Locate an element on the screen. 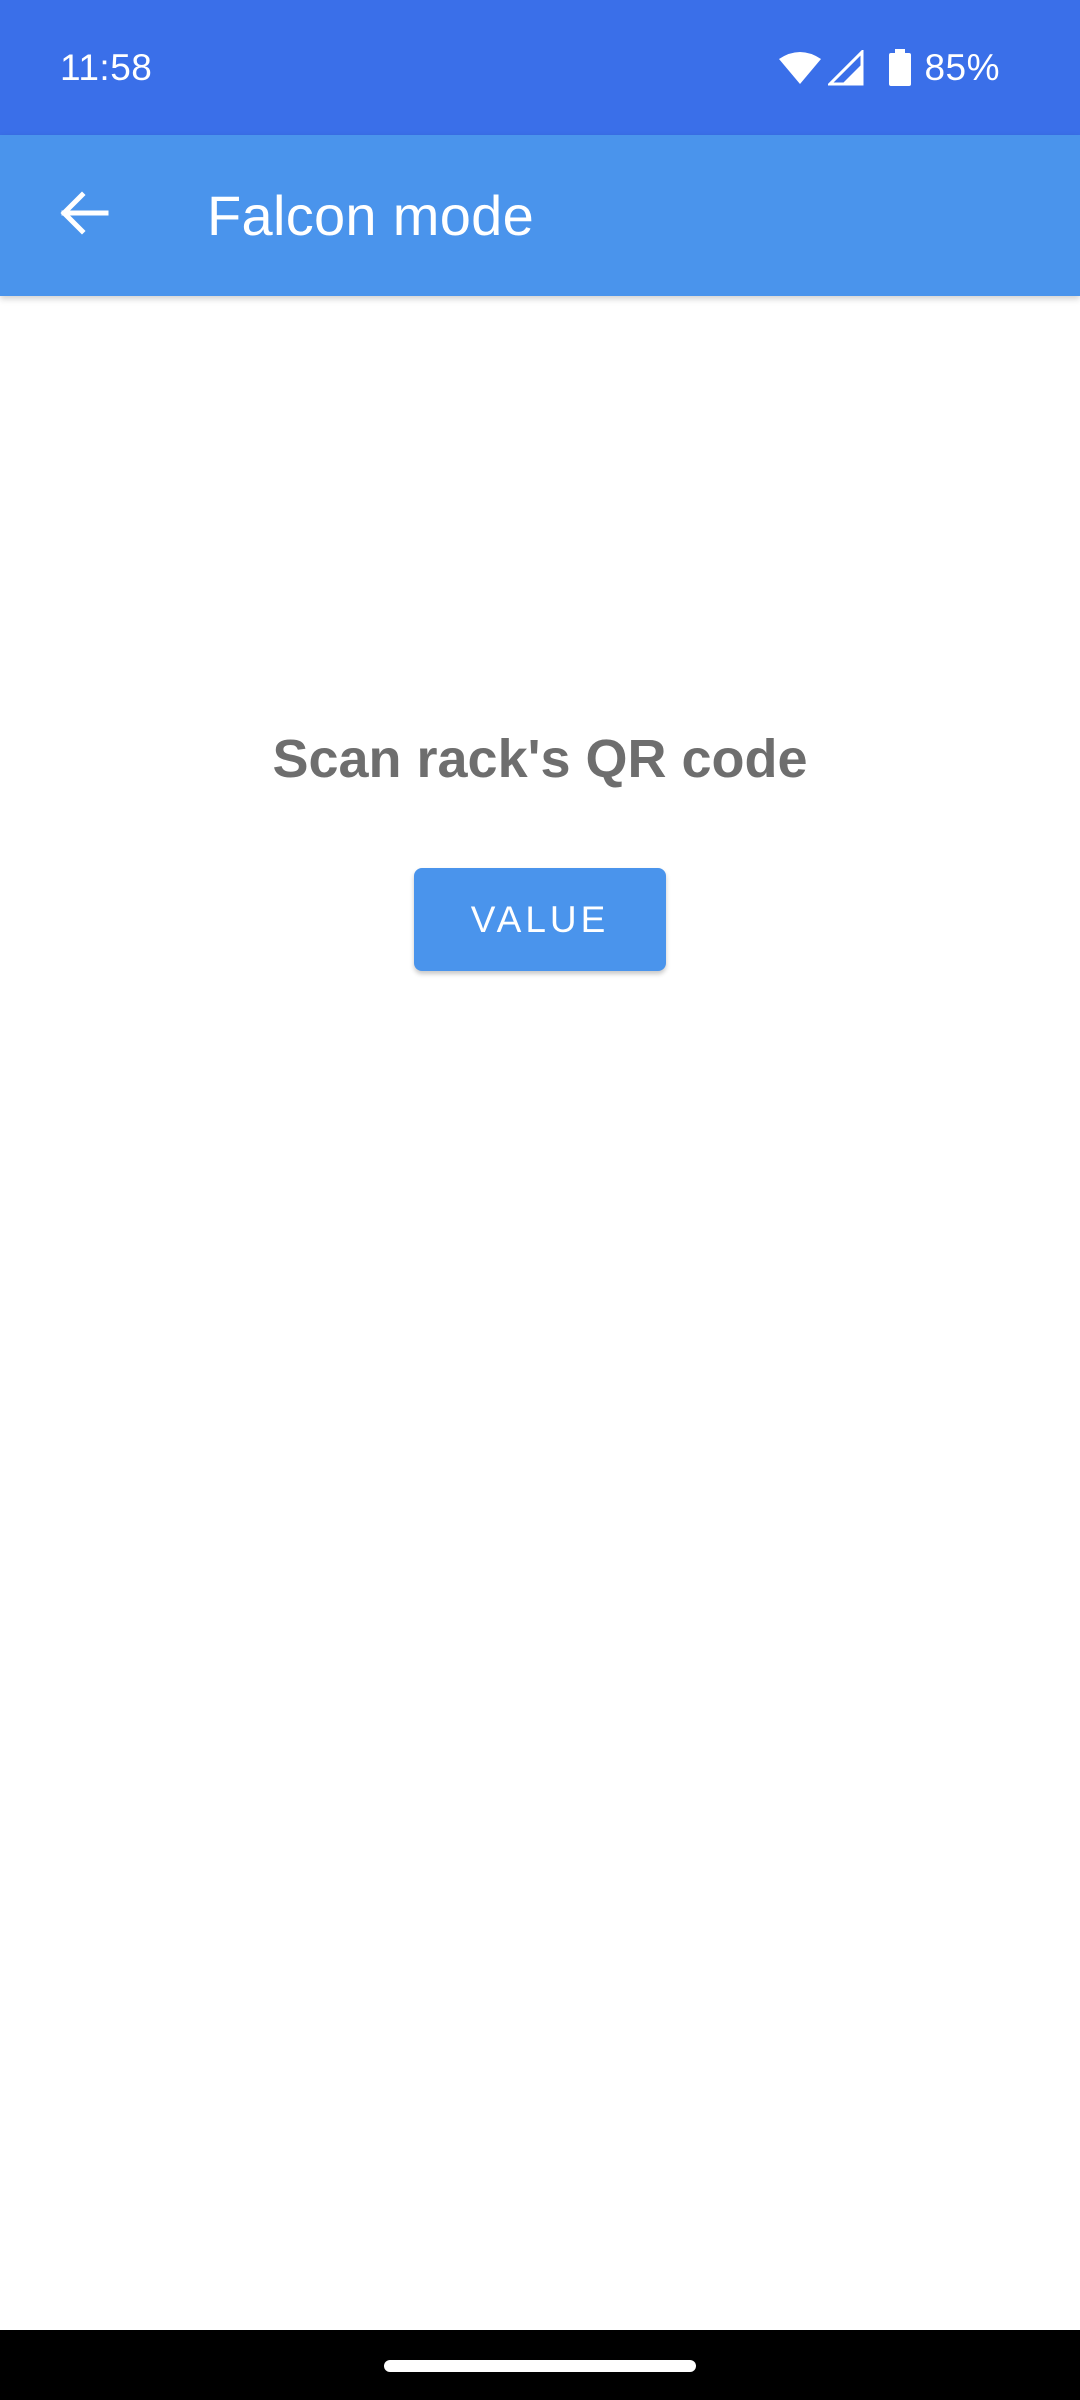  gesture-home-handle is located at coordinates (540, 2366).